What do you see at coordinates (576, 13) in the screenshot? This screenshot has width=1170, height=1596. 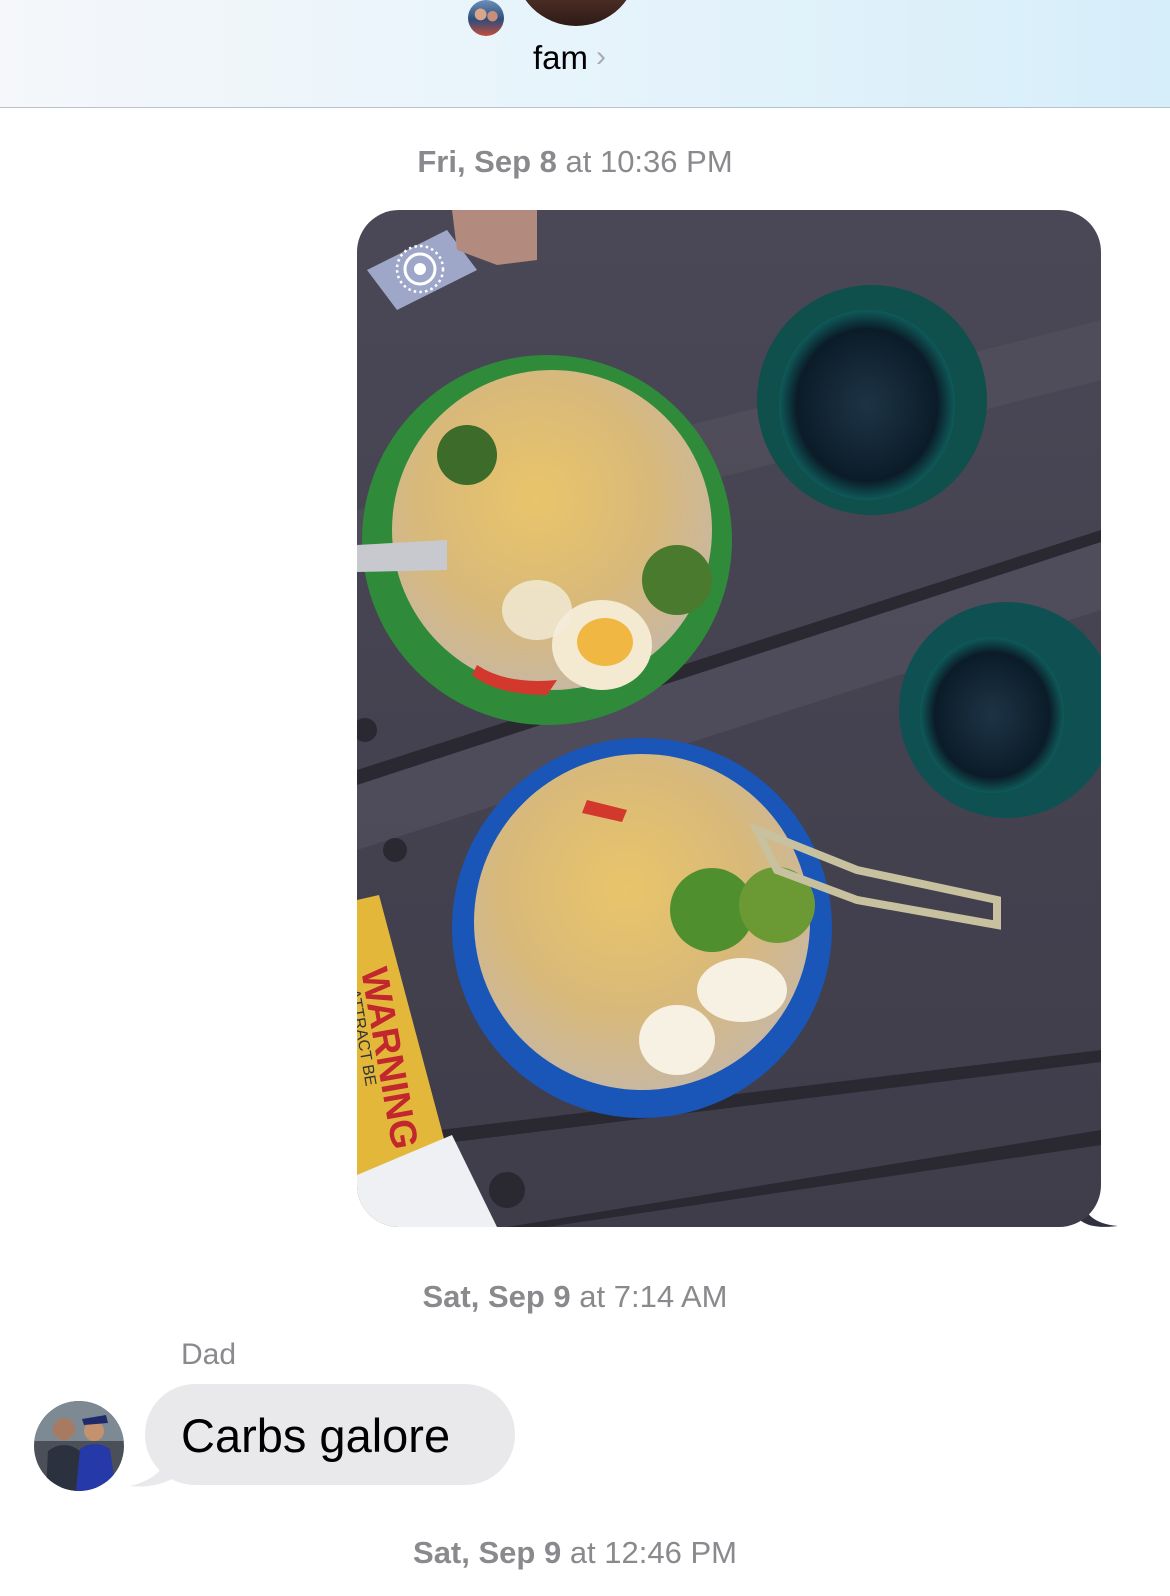 I see `group-avatar-main` at bounding box center [576, 13].